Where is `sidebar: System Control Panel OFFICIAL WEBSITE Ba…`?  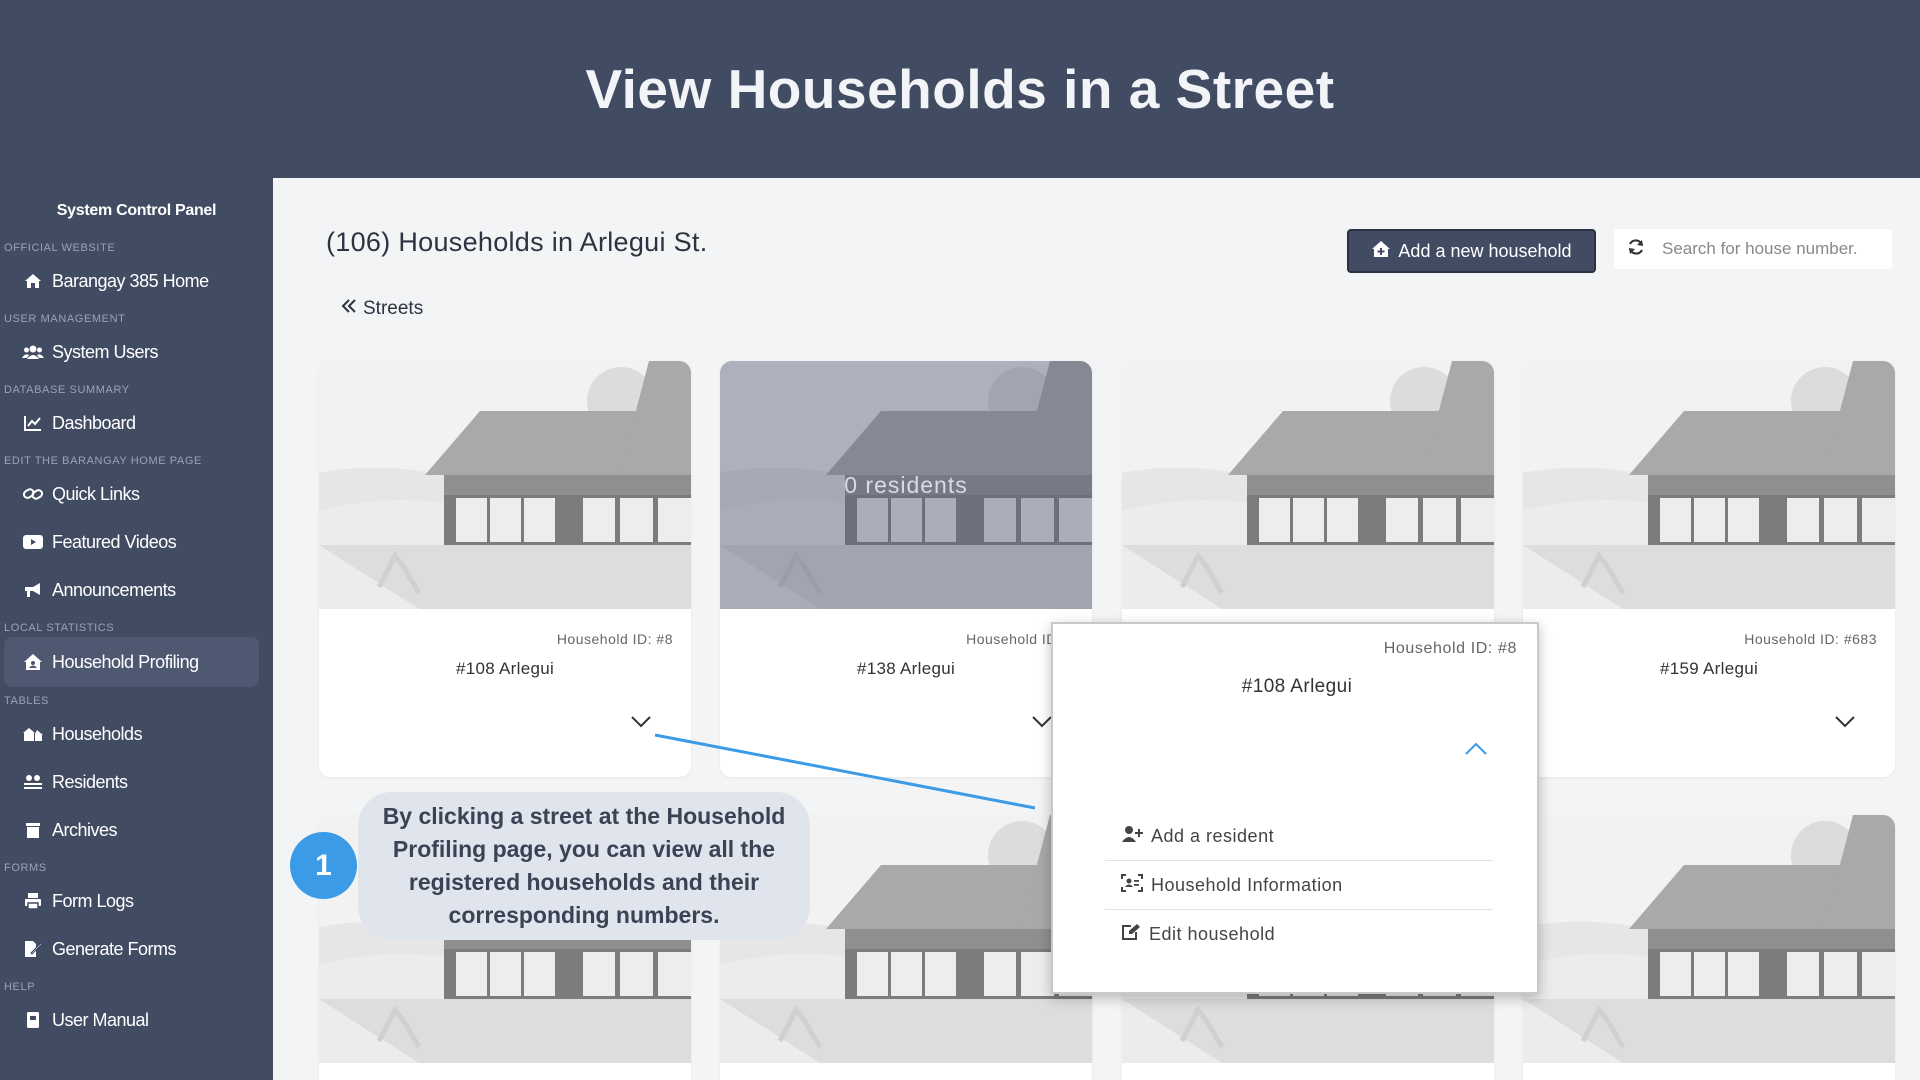 sidebar: System Control Panel OFFICIAL WEBSITE Ba… is located at coordinates (136, 629).